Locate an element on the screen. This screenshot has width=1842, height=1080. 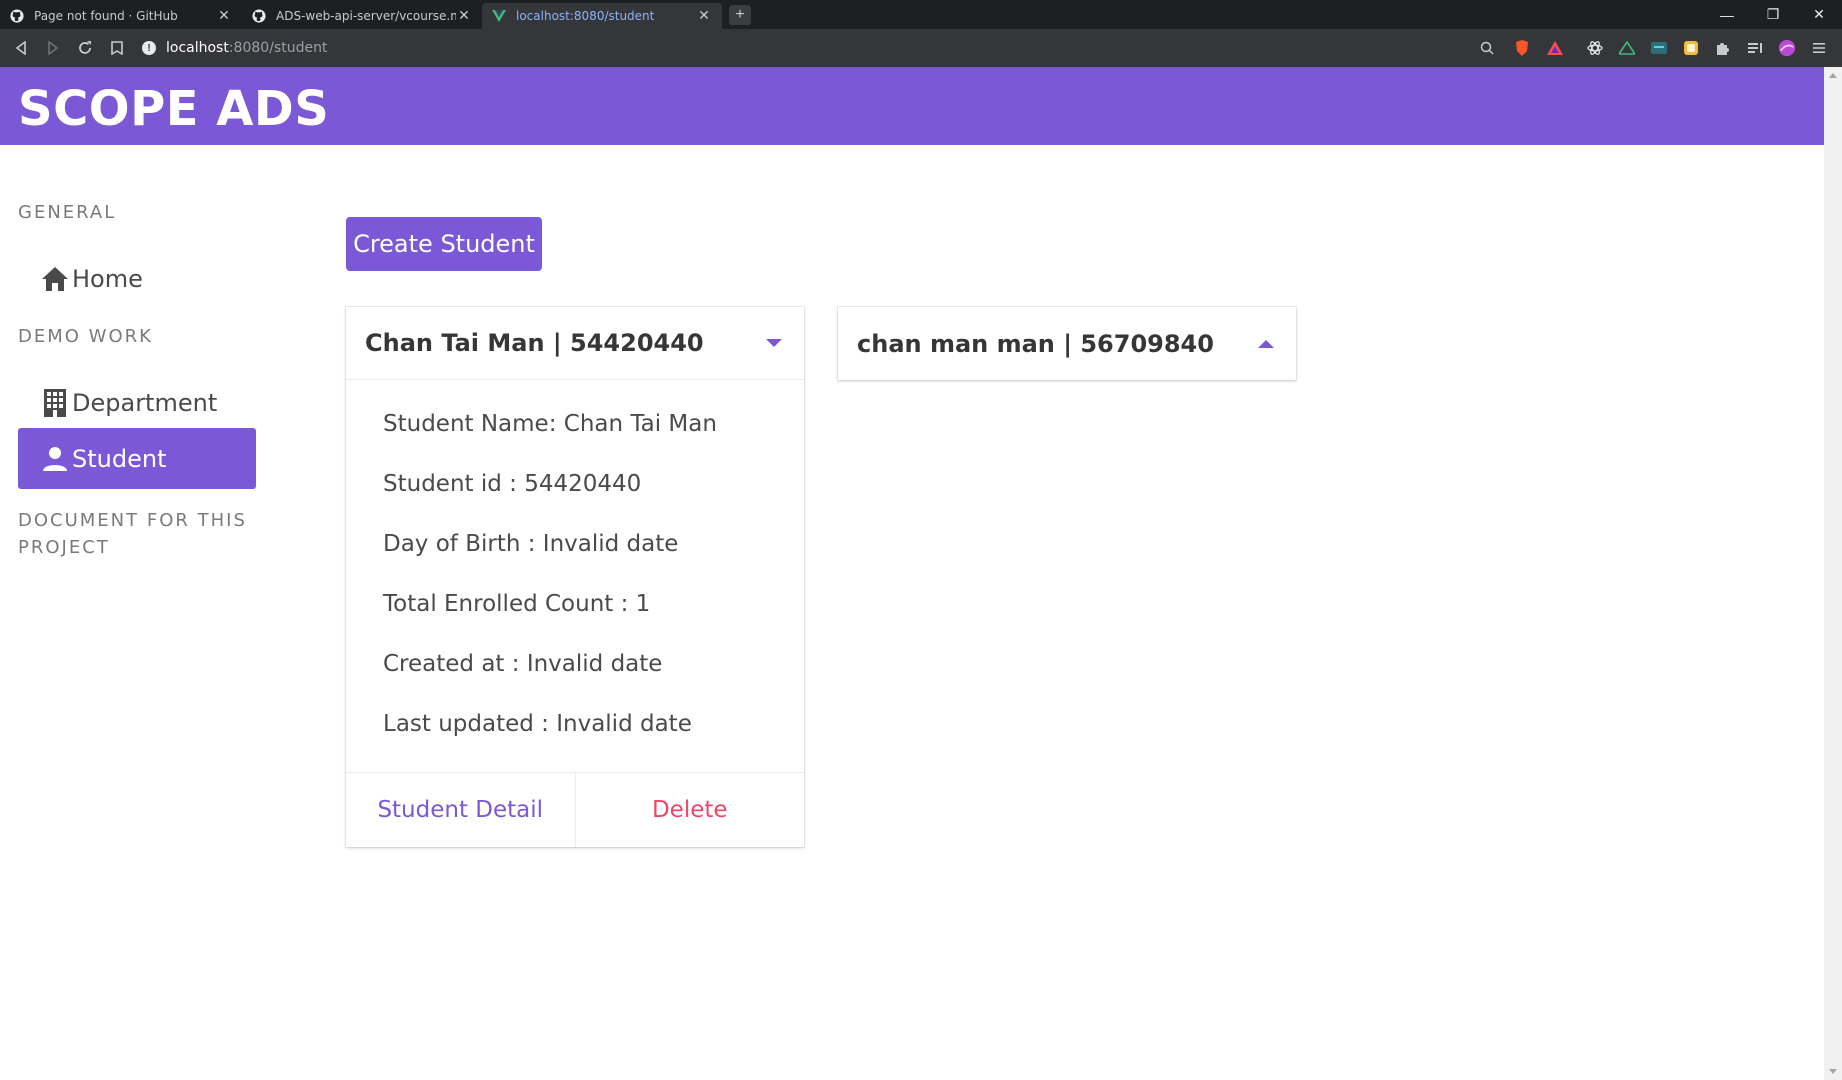
sidebar-item-home: Home is located at coordinates (137, 278).